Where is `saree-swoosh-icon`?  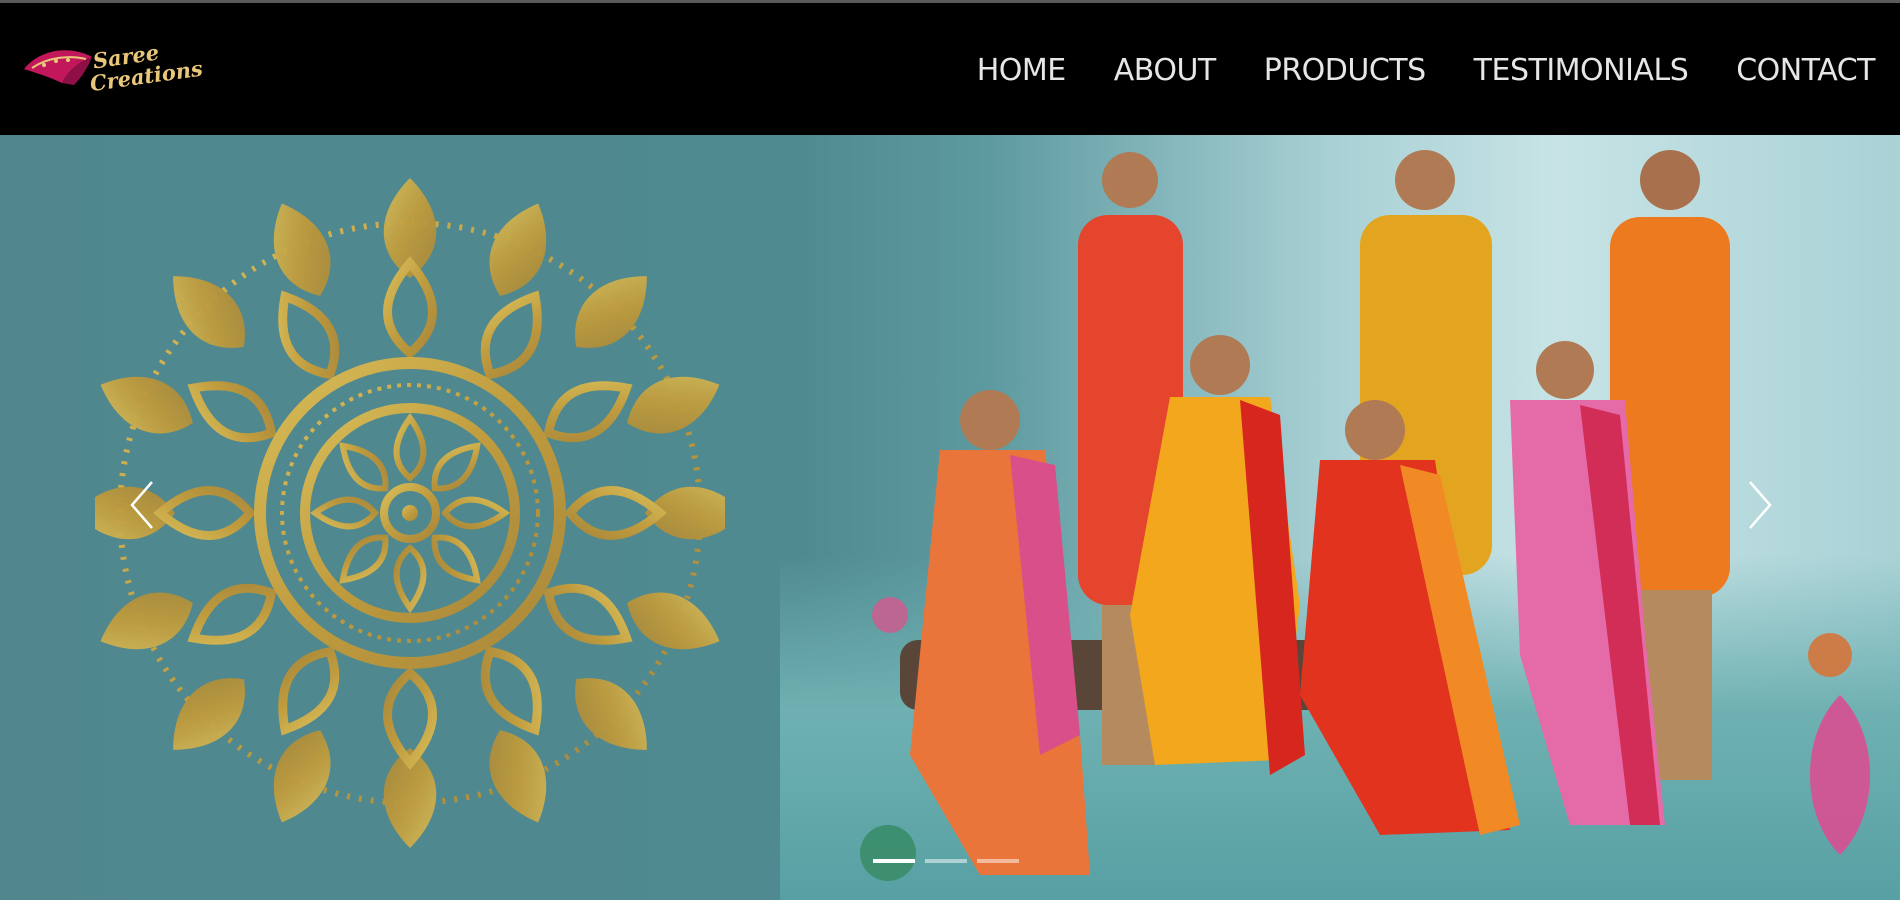
saree-swoosh-icon is located at coordinates (58, 67).